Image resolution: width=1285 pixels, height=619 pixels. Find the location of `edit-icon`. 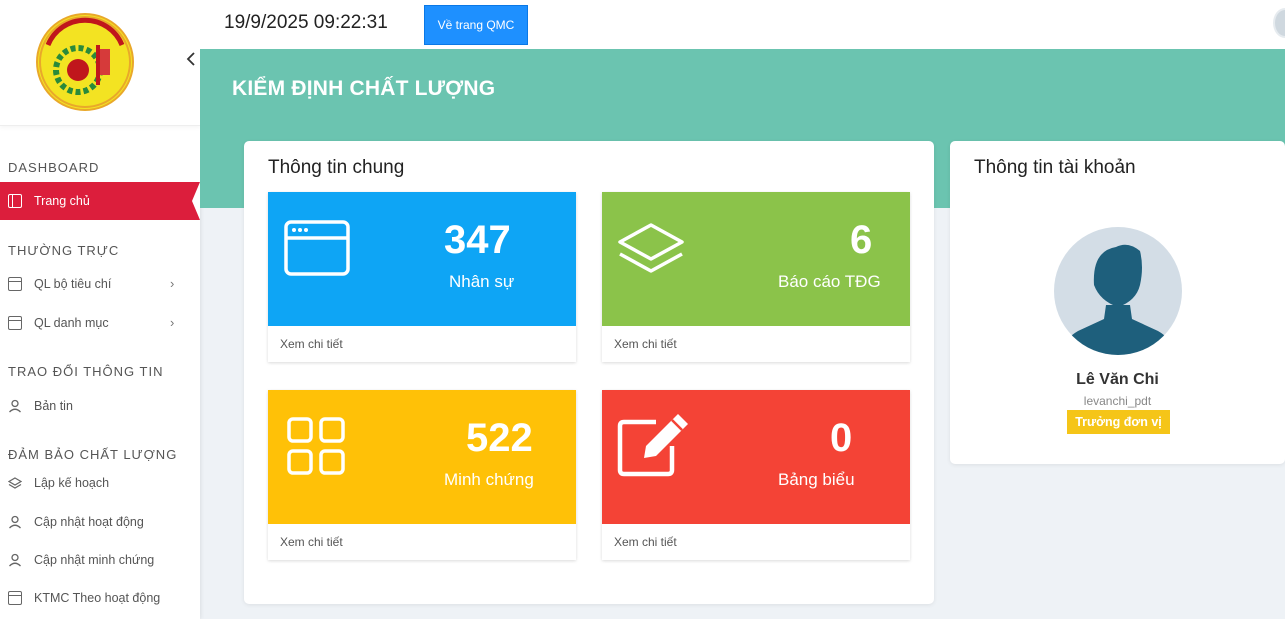

edit-icon is located at coordinates (652, 445).